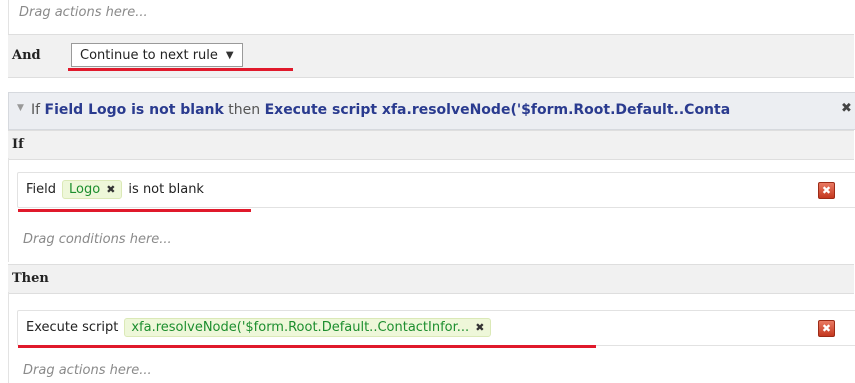  Describe the element at coordinates (41, 189) in the screenshot. I see `condition-prefix: Field` at that location.